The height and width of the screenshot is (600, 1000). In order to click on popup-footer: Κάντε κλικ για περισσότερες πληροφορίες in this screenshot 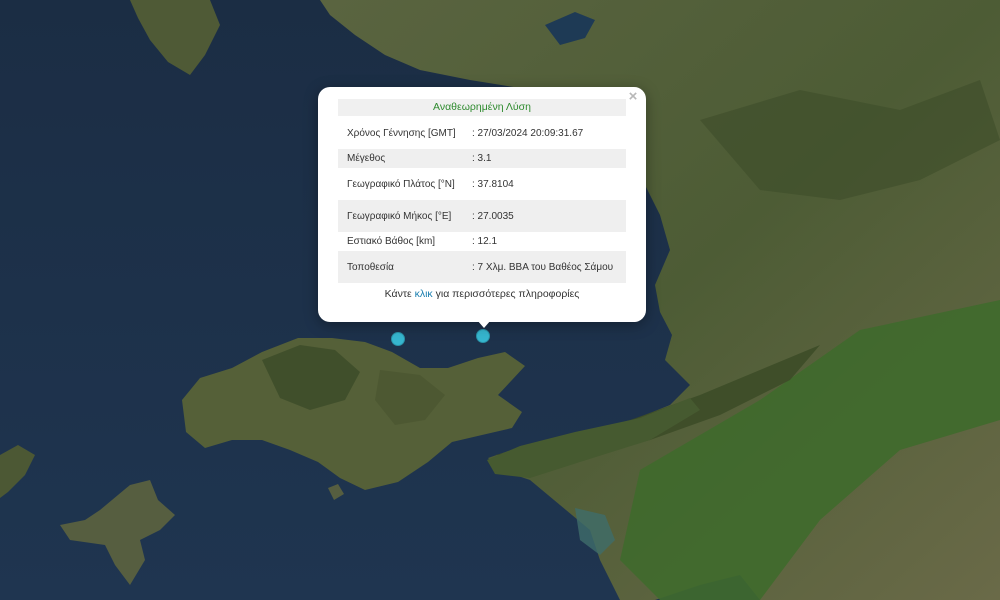, I will do `click(482, 294)`.